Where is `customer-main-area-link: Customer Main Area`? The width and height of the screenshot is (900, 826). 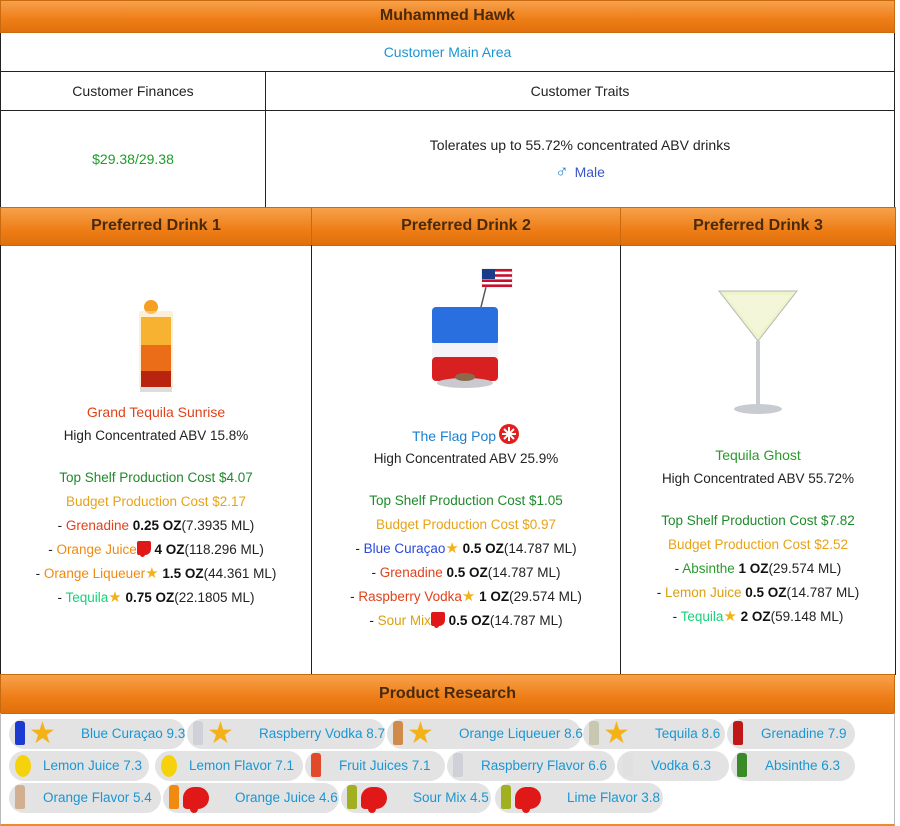
customer-main-area-link: Customer Main Area is located at coordinates (447, 52).